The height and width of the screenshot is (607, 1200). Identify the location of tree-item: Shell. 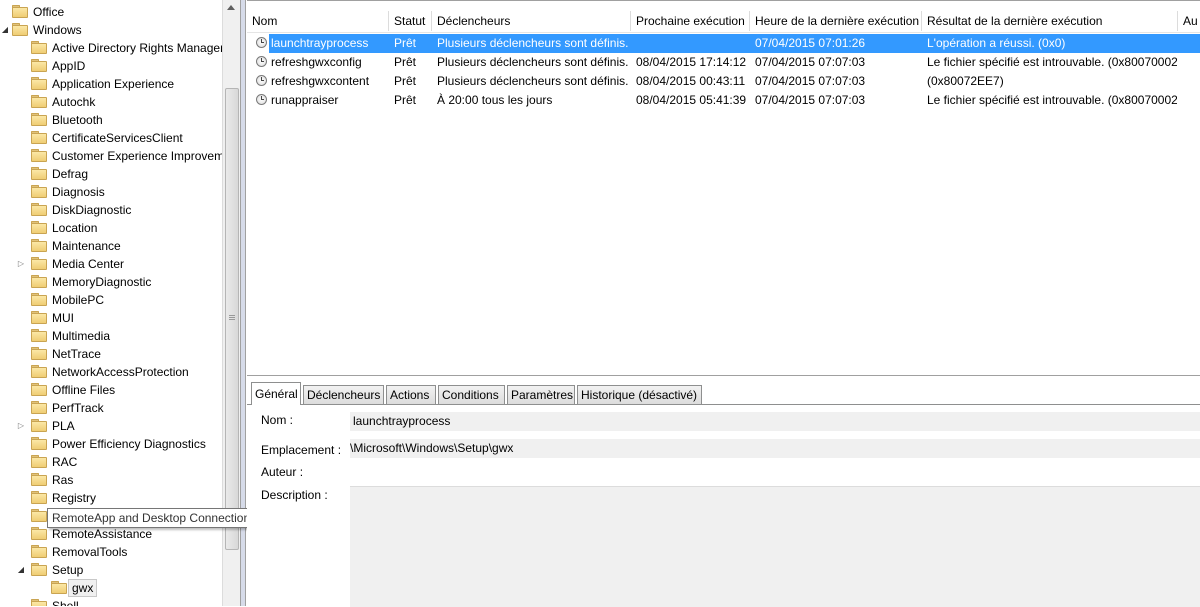
(111, 601).